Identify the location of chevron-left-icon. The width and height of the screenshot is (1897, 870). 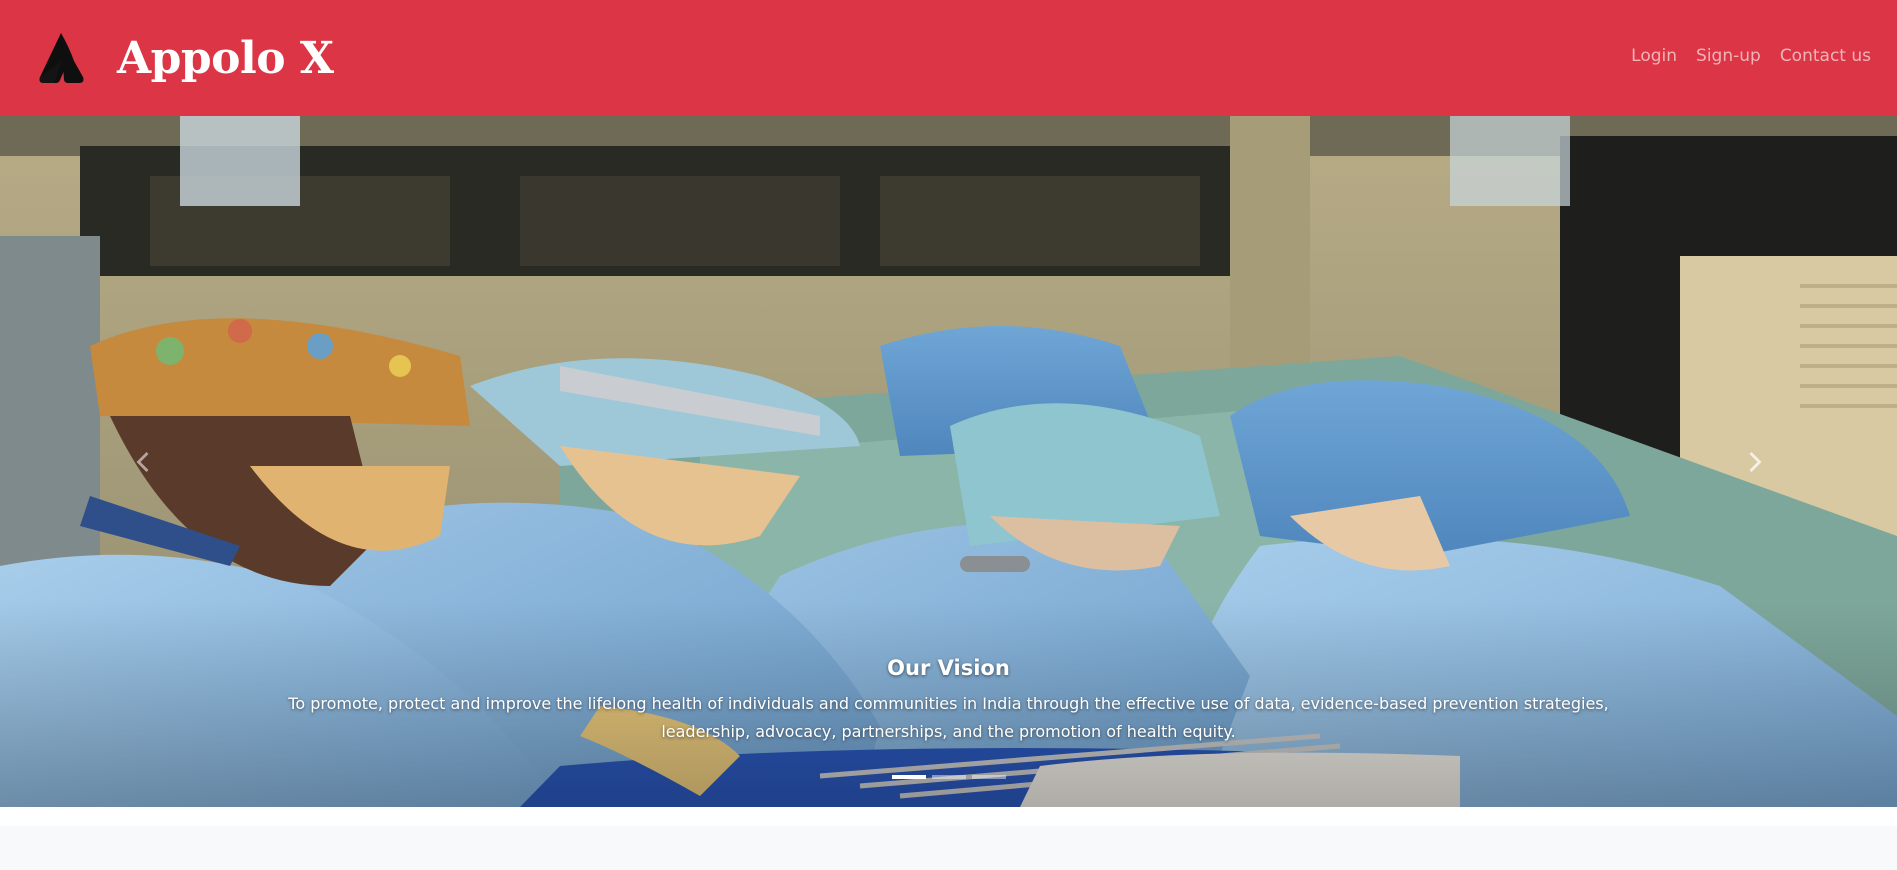
(142, 461).